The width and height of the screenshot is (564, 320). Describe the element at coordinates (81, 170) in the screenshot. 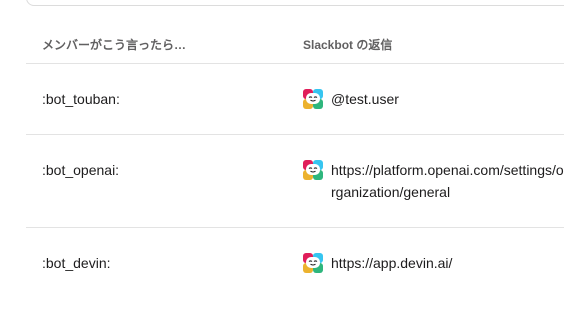

I see `trigger-text: :bot_openai:` at that location.